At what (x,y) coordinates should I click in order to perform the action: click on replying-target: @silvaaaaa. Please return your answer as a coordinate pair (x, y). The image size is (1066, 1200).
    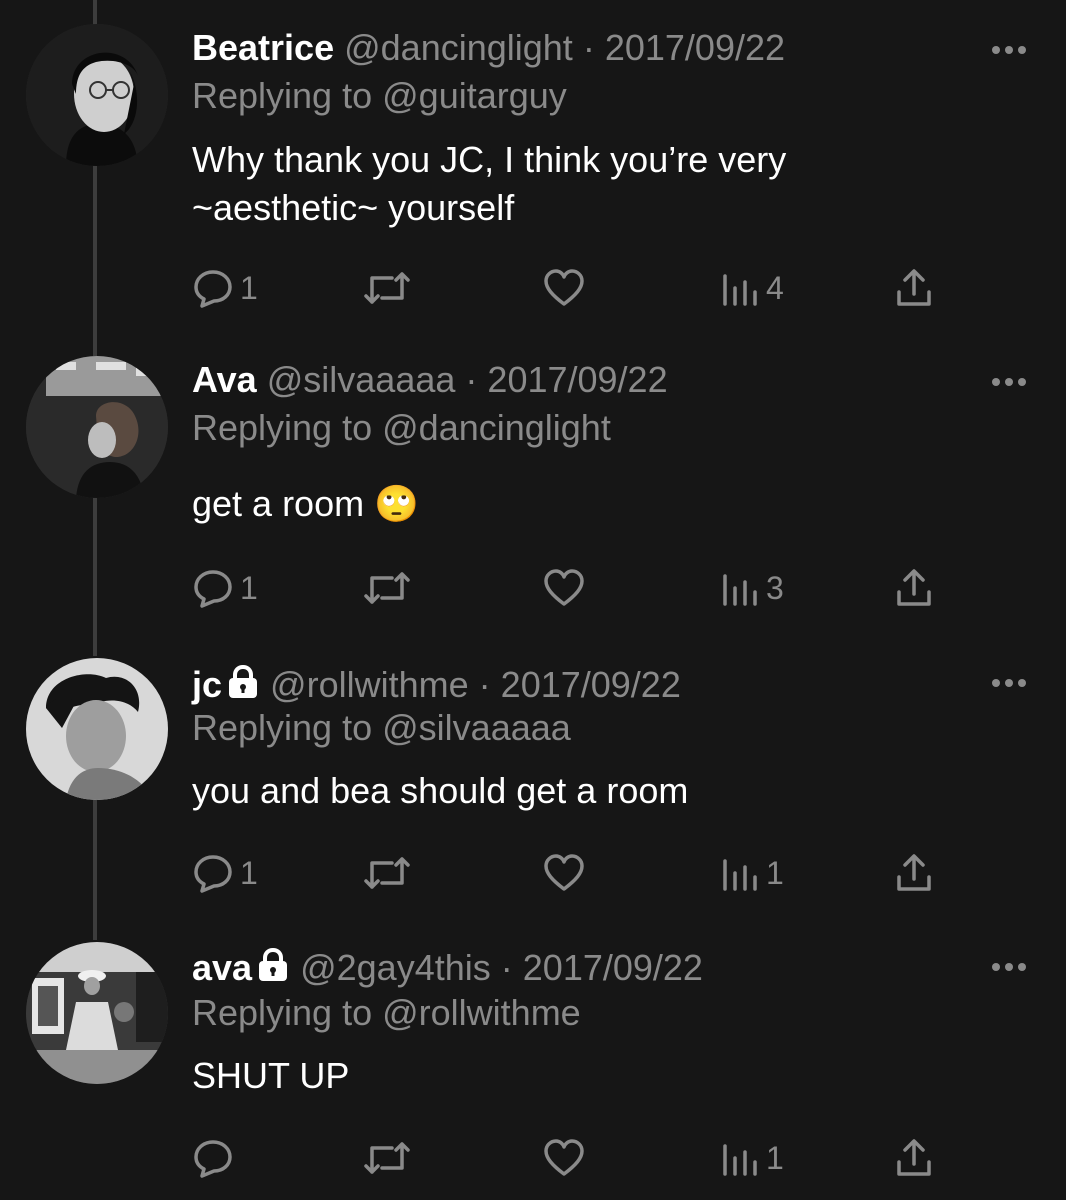
    Looking at the image, I should click on (476, 727).